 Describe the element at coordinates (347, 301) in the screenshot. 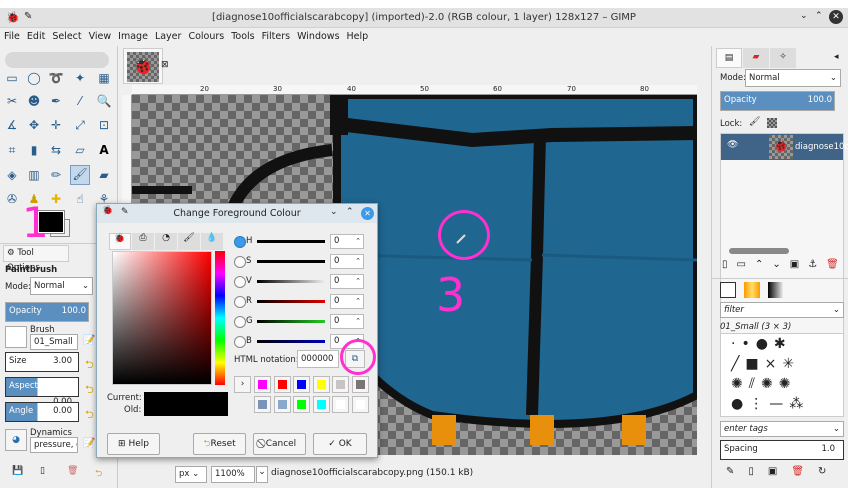

I see `channel-spinner-r: 0 ⌃` at that location.